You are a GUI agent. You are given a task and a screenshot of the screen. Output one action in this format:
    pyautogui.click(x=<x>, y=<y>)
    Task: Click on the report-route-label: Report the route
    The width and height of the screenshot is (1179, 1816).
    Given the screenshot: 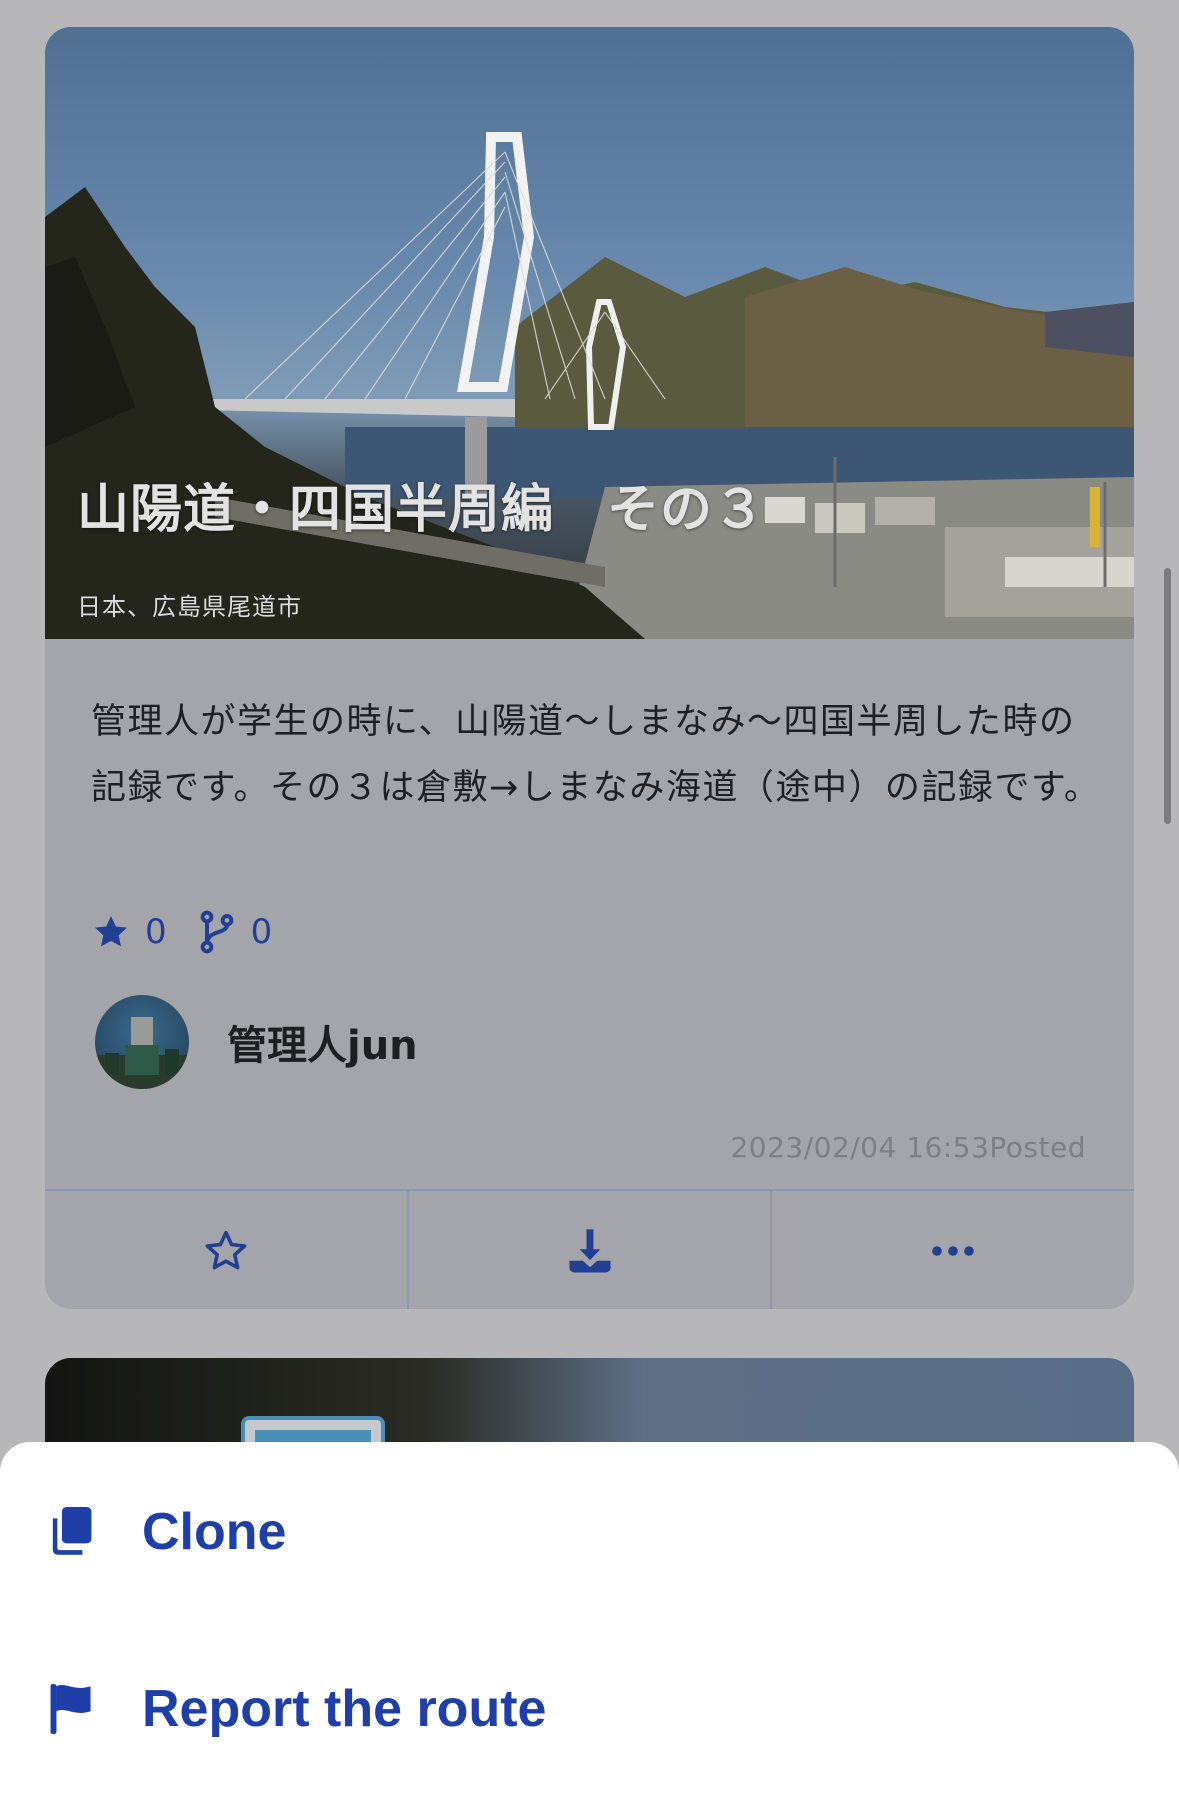 What is the action you would take?
    pyautogui.click(x=344, y=1709)
    